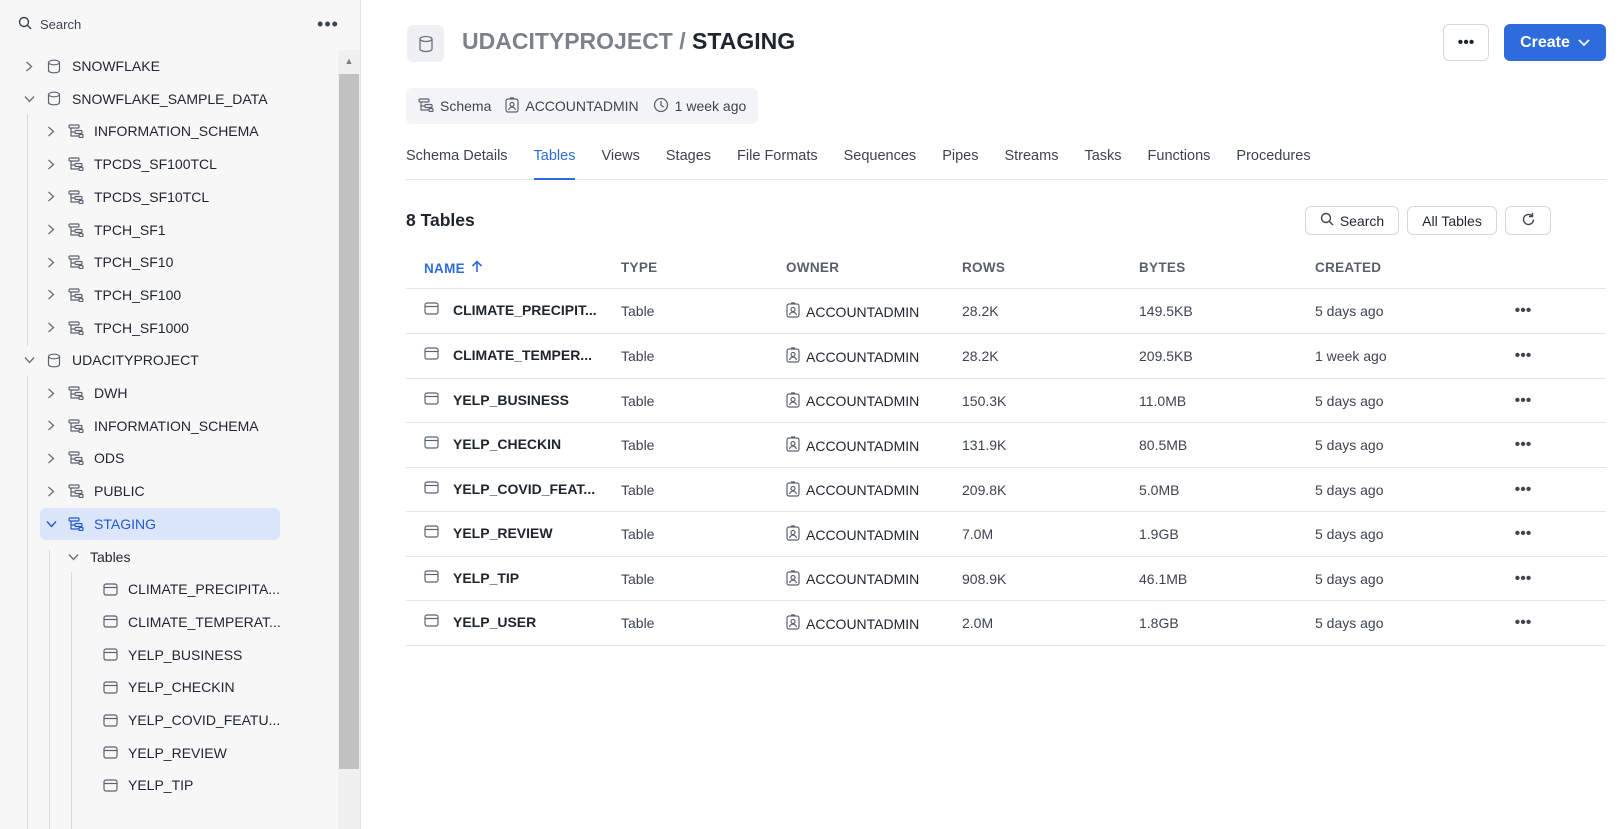 This screenshot has height=829, width=1624. What do you see at coordinates (1102, 160) in the screenshot?
I see `tab-tasks: Tasks` at bounding box center [1102, 160].